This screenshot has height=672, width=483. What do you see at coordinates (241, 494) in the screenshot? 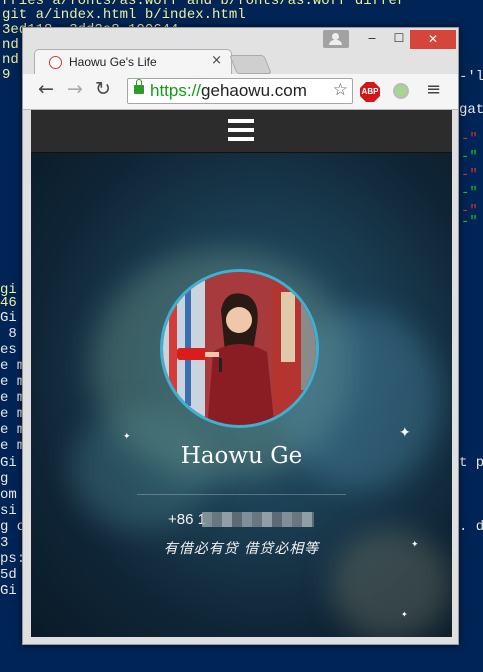
I see `divider` at bounding box center [241, 494].